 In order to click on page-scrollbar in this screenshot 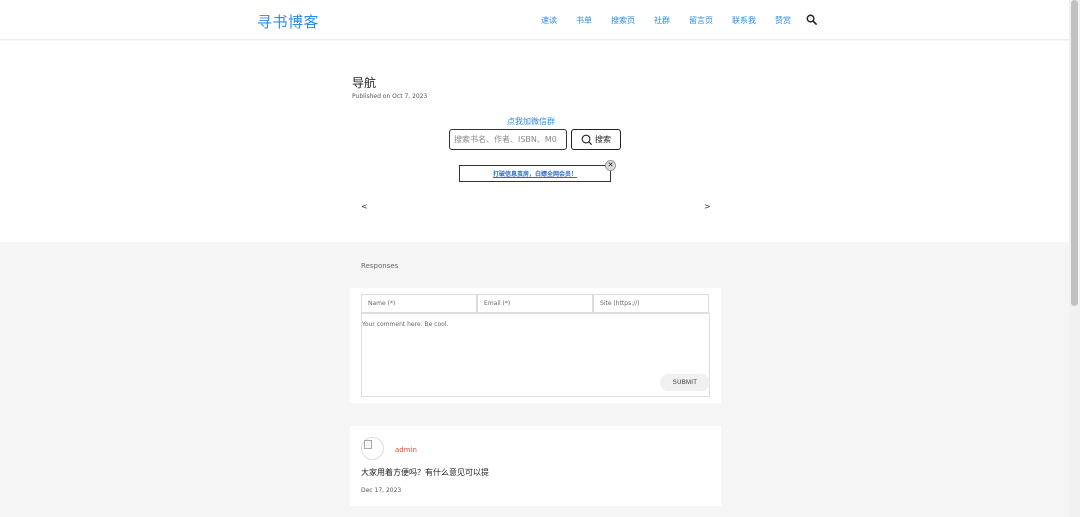, I will do `click(1074, 258)`.